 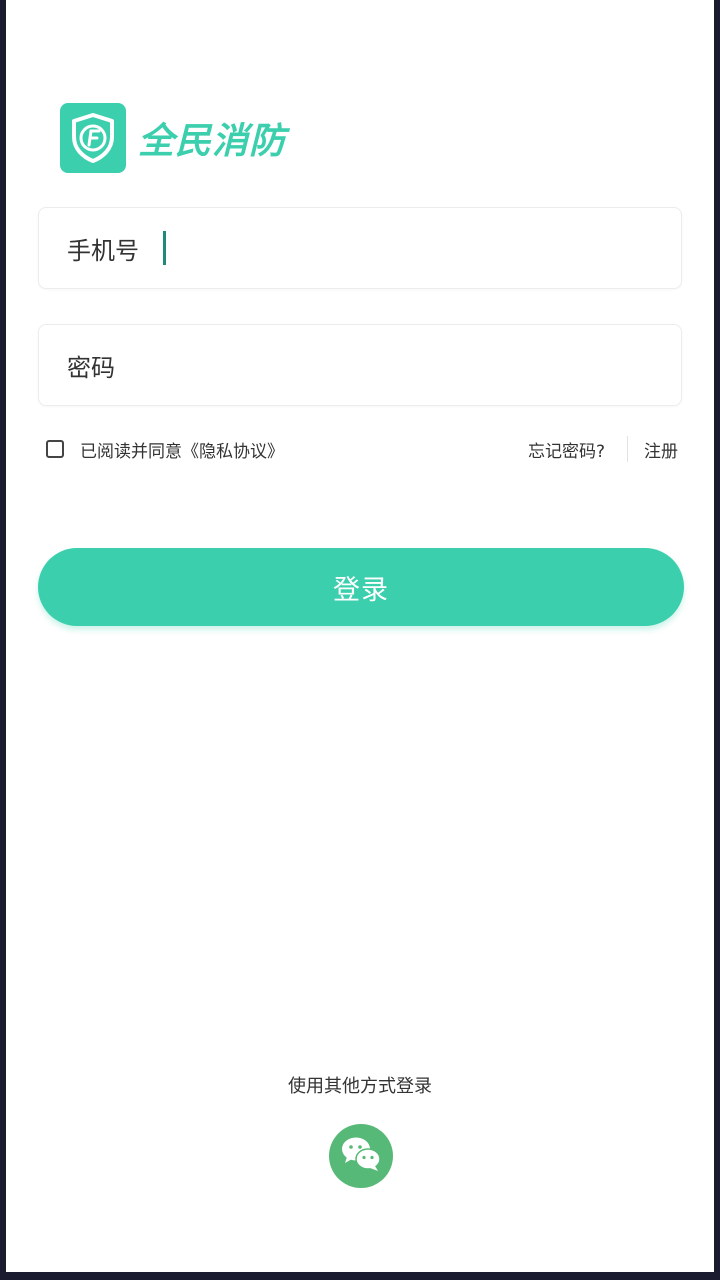 What do you see at coordinates (93, 138) in the screenshot?
I see `shield-logo-icon` at bounding box center [93, 138].